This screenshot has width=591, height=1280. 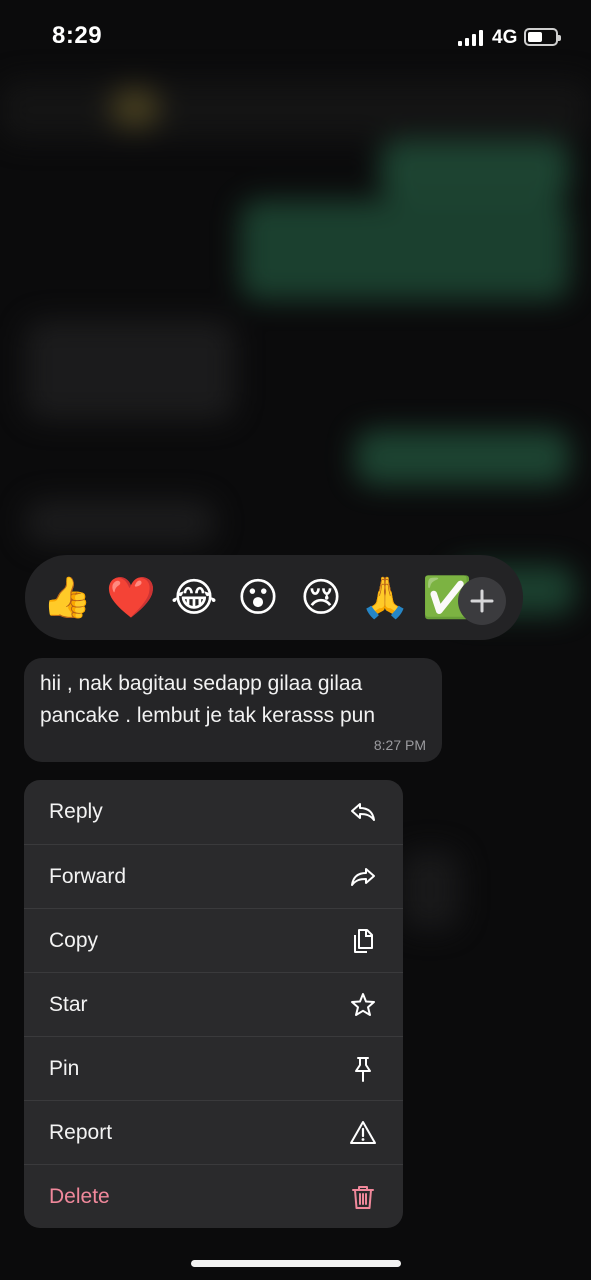 I want to click on pin-icon, so click(x=363, y=1069).